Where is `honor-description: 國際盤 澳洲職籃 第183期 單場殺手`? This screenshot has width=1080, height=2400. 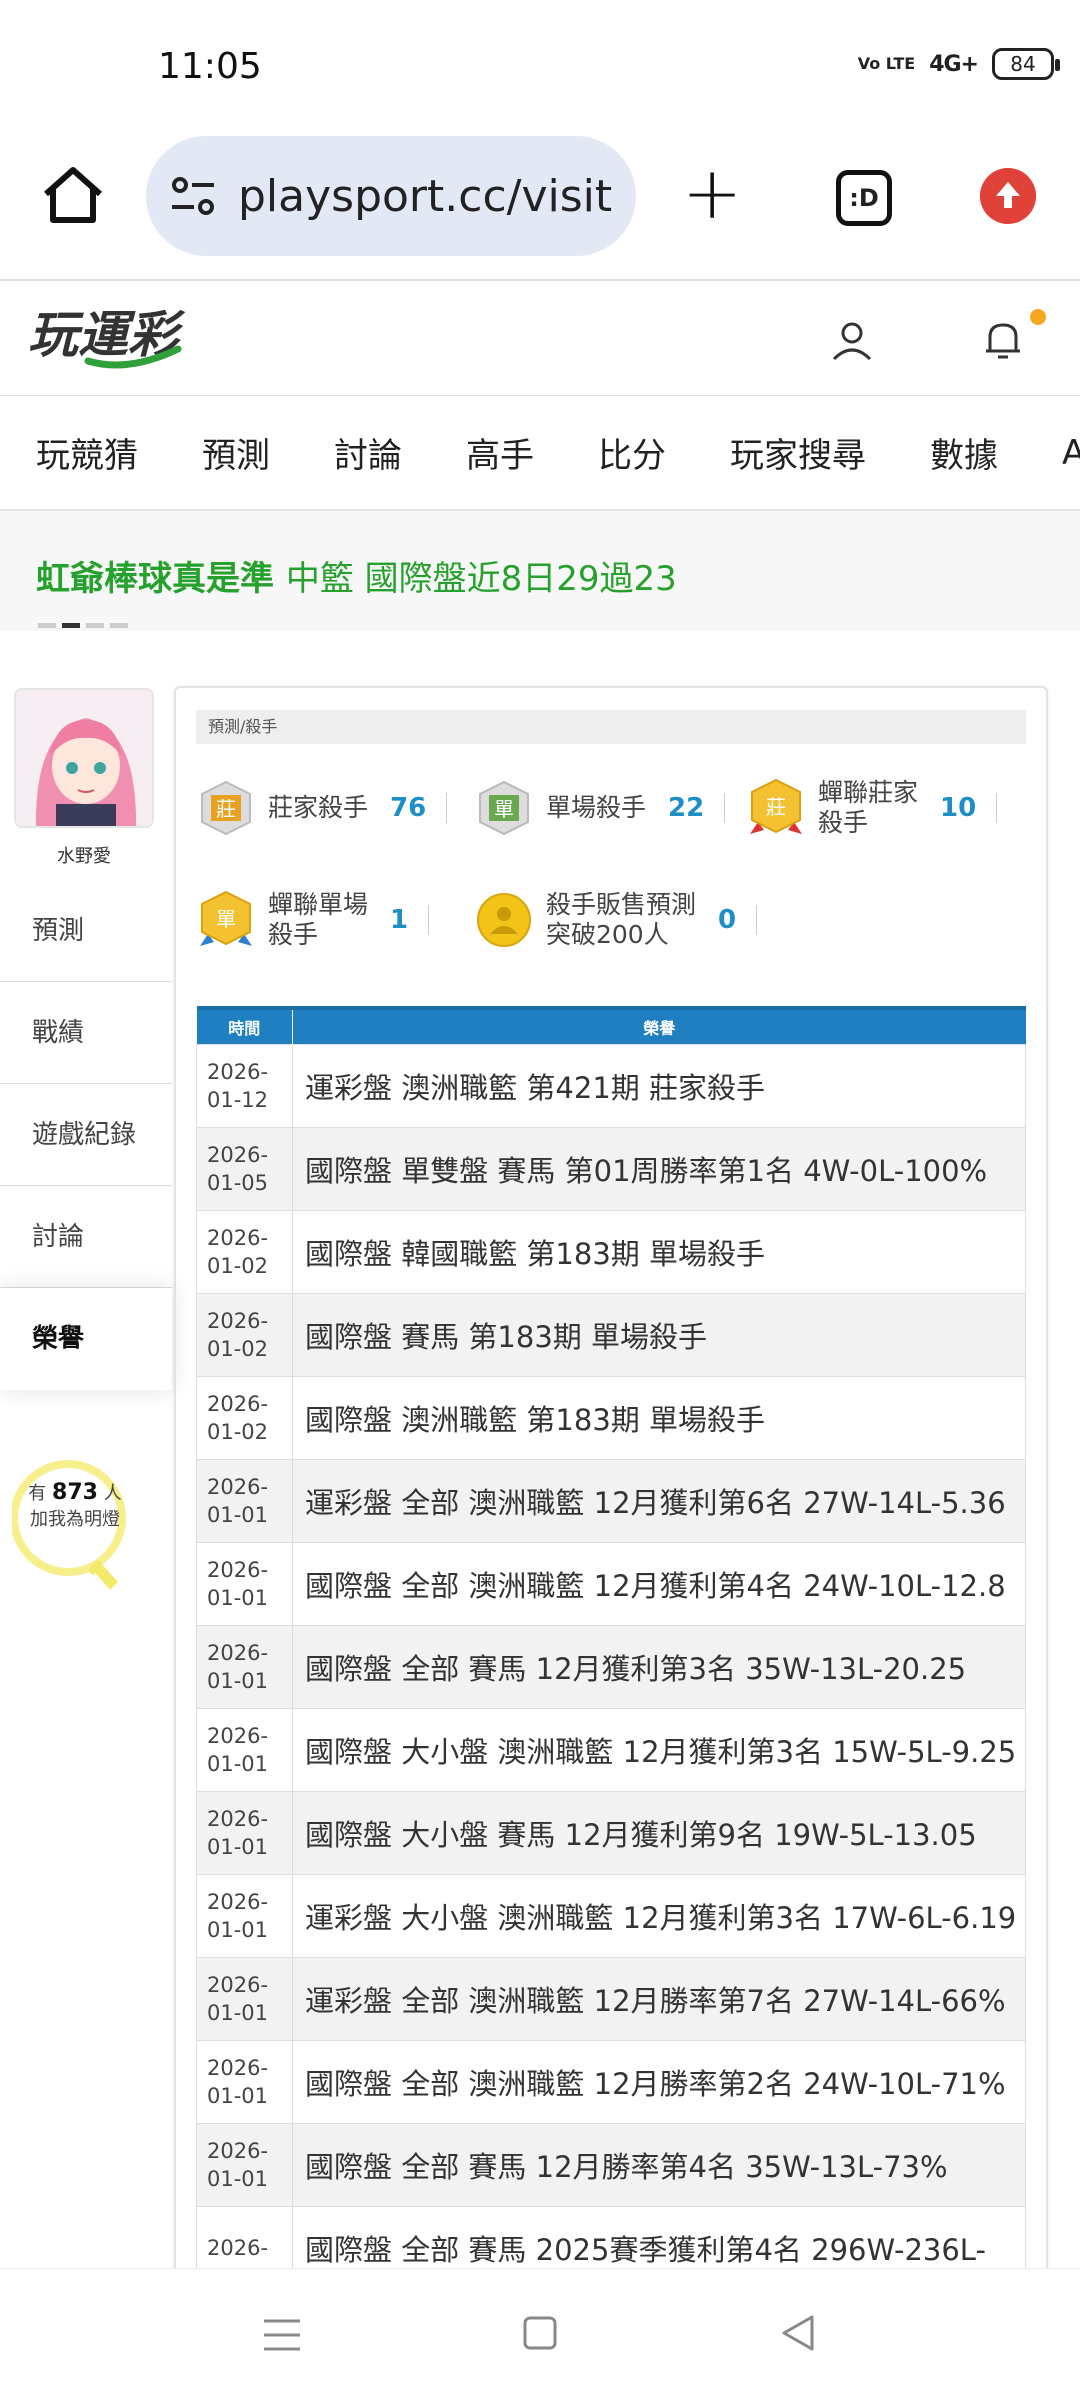 honor-description: 國際盤 澳洲職籃 第183期 單場殺手 is located at coordinates (659, 1417).